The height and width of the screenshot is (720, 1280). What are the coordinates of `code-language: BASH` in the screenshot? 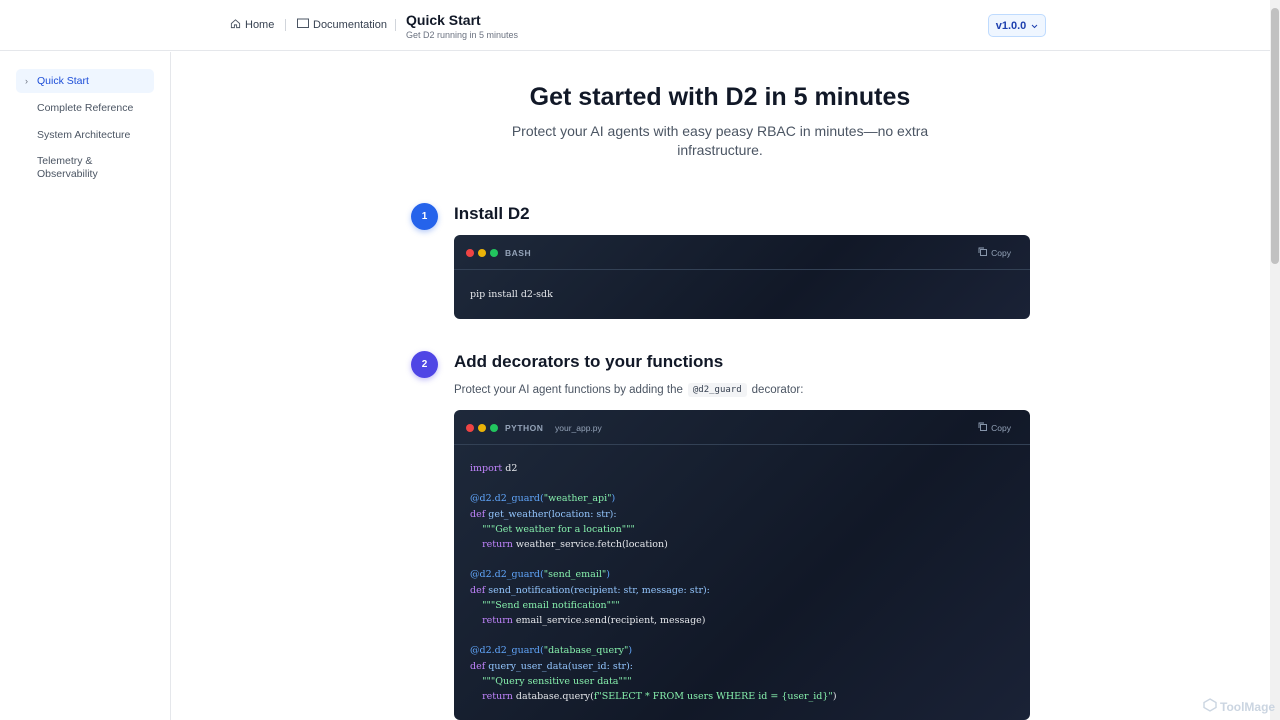 It's located at (518, 253).